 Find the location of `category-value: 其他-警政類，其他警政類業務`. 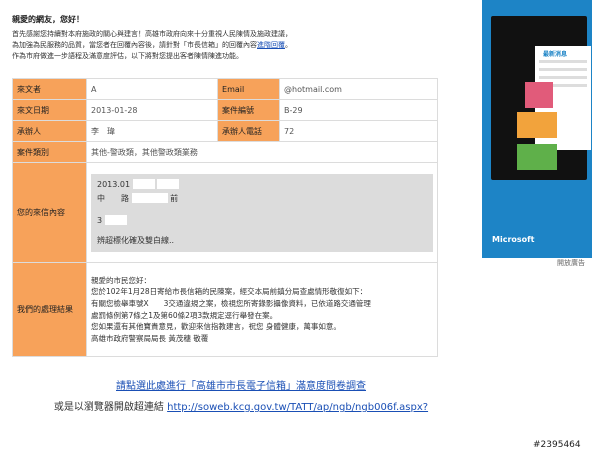

category-value: 其他-警政類，其他警政類業務 is located at coordinates (262, 152).